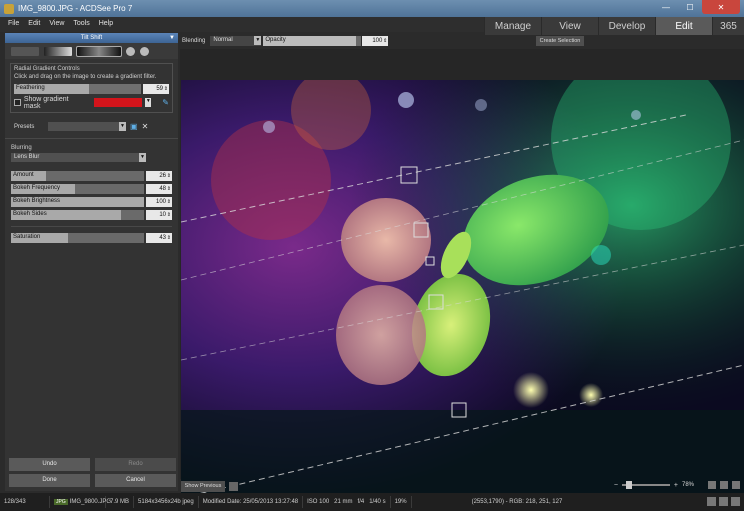 The height and width of the screenshot is (511, 744). Describe the element at coordinates (194, 41) in the screenshot. I see `blending-label: Blending` at that location.